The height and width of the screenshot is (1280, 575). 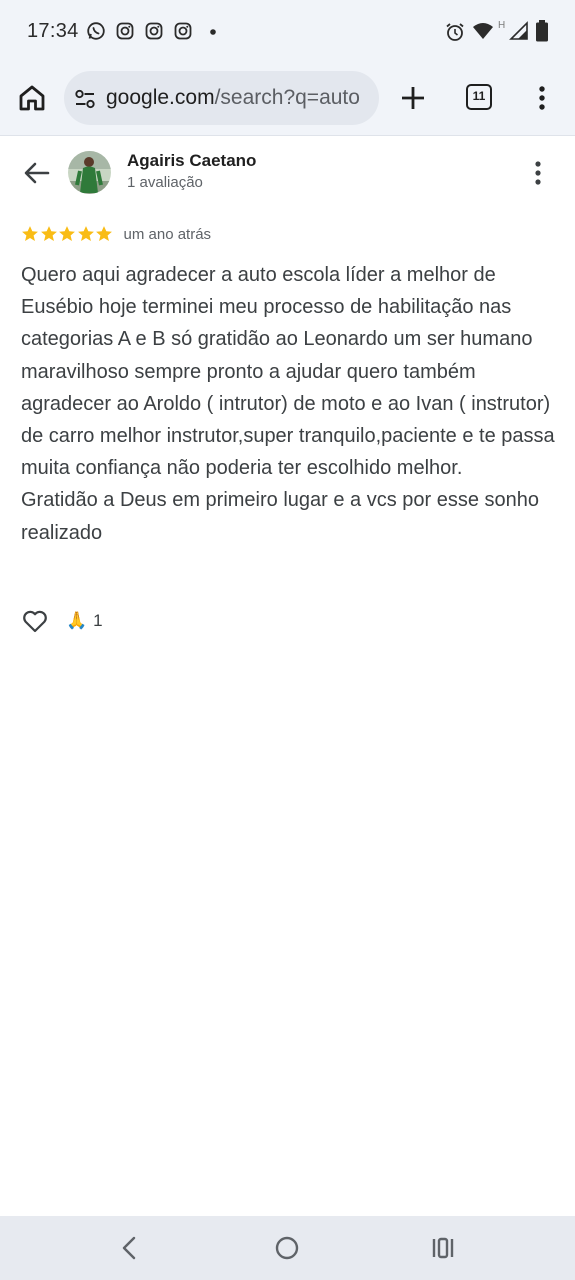 I want to click on system-nav-bar, so click(x=287, y=1248).